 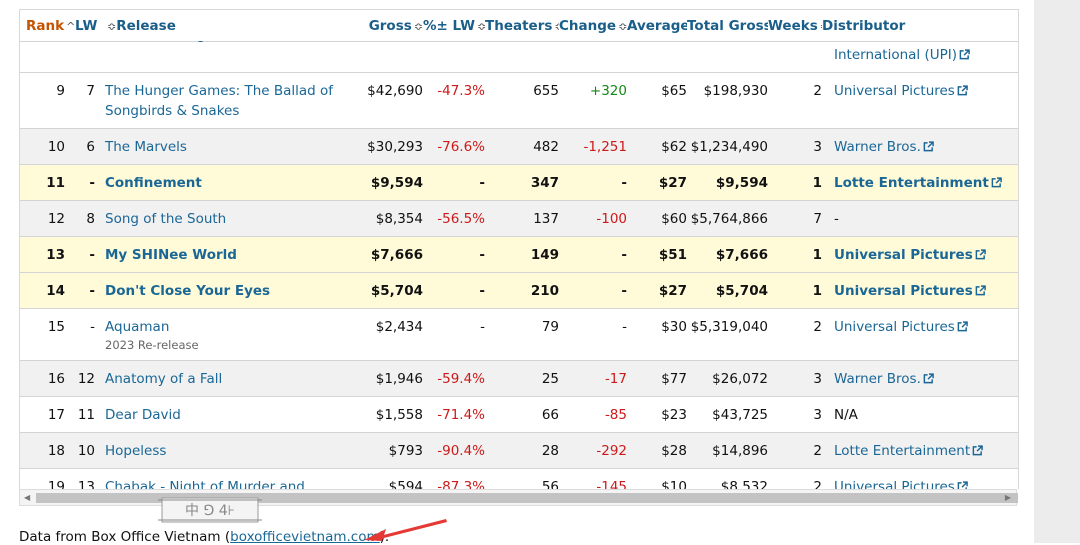 I want to click on cell-release: Chabak - Night of Murder and Romance, so click(x=231, y=479).